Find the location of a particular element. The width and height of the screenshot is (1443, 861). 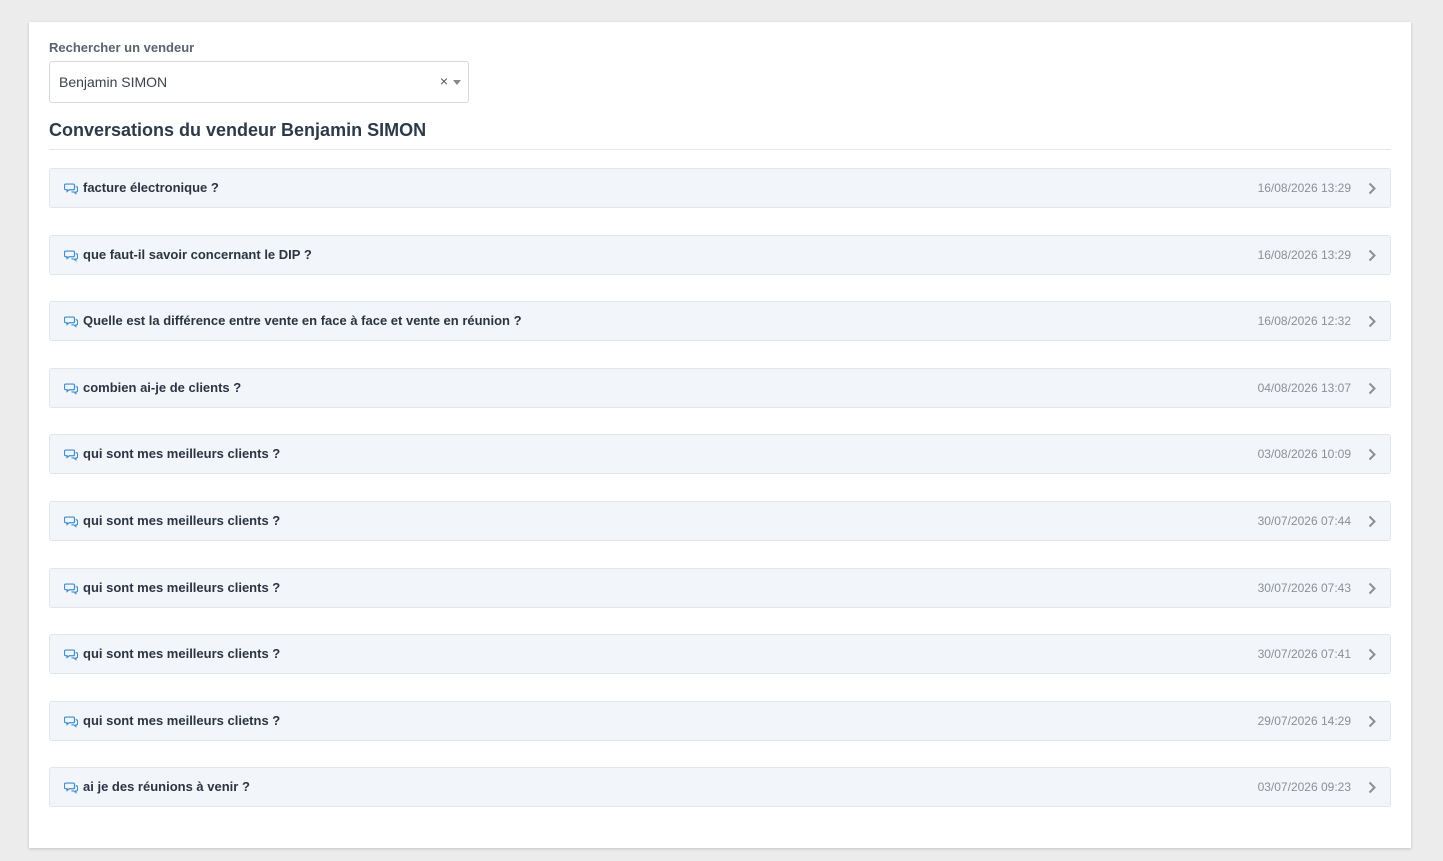

vendor-search-label: Rechercher un vendeur is located at coordinates (122, 47).